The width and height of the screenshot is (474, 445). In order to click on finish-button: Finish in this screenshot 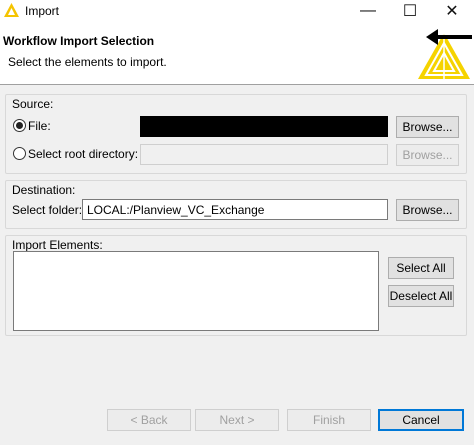, I will do `click(329, 420)`.